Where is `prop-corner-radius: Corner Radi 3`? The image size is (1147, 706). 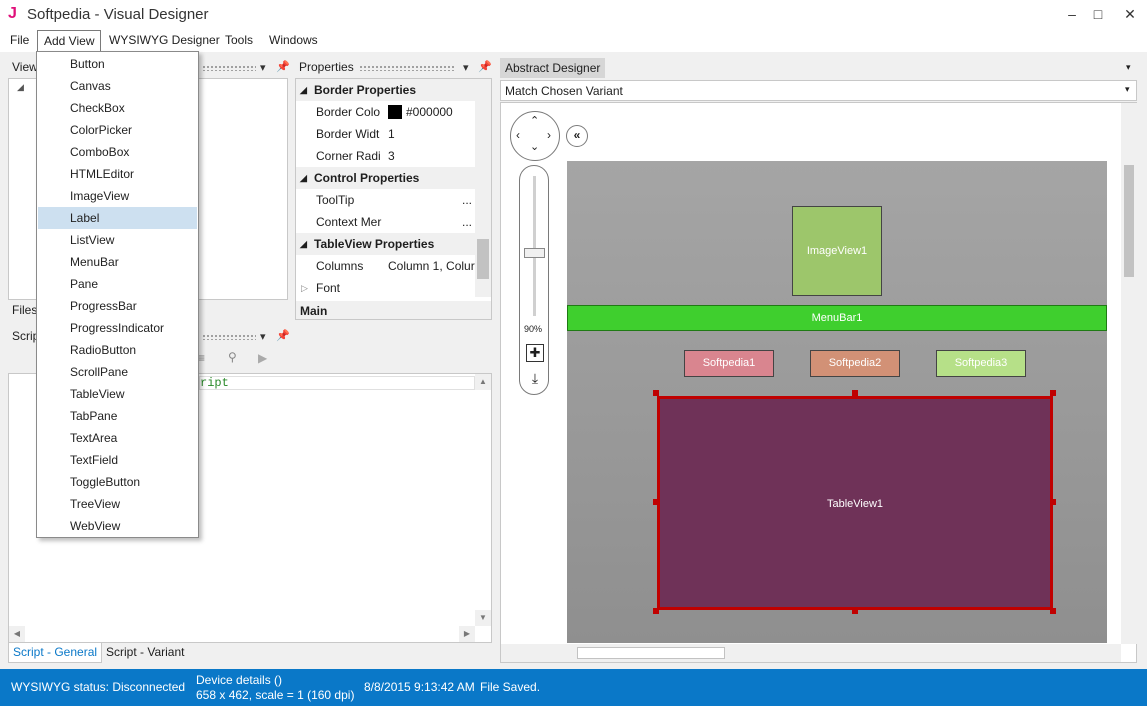 prop-corner-radius: Corner Radi 3 is located at coordinates (386, 156).